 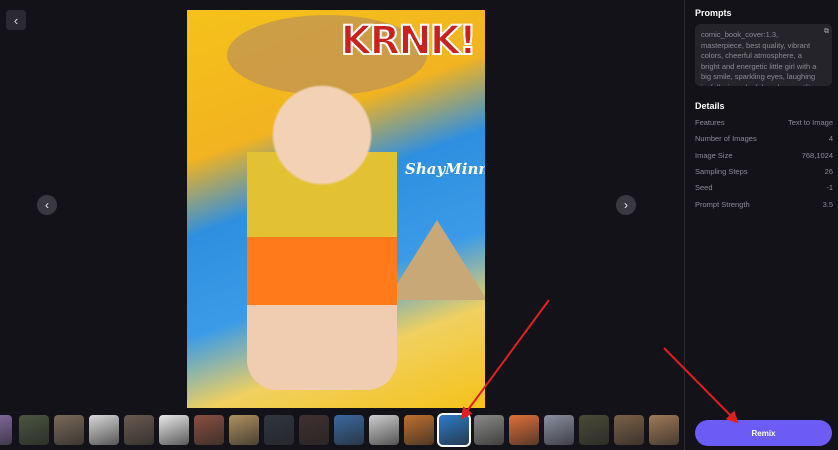 I want to click on detail-value: 3.5, so click(x=827, y=204).